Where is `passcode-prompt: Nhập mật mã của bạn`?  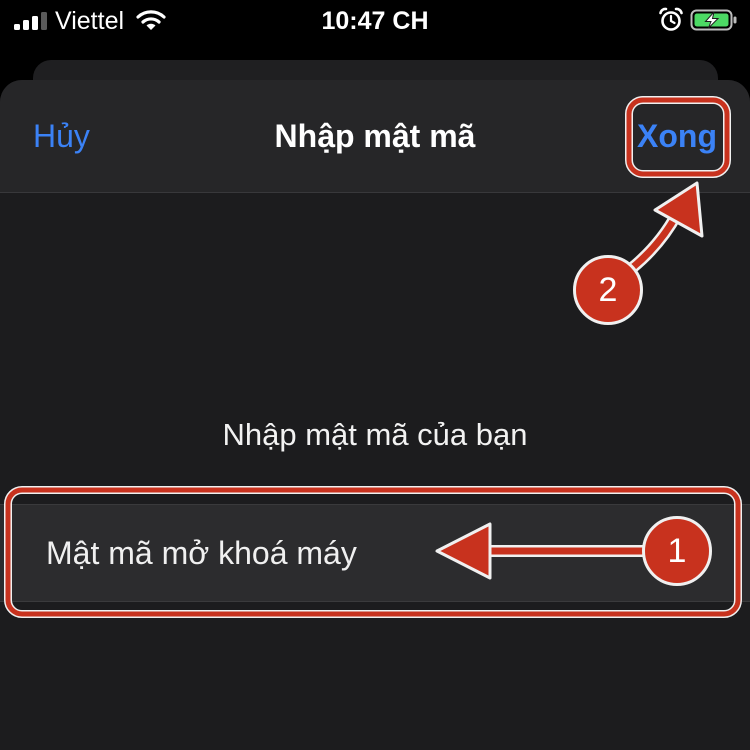 passcode-prompt: Nhập mật mã của bạn is located at coordinates (375, 434).